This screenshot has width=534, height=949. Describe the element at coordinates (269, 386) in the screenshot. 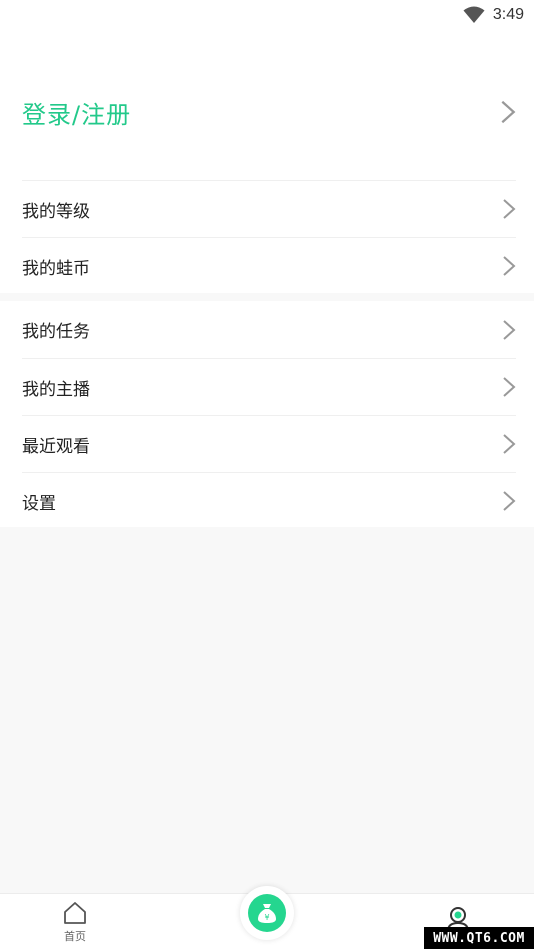

I see `menu-item-my-anchors: 我的主播` at that location.